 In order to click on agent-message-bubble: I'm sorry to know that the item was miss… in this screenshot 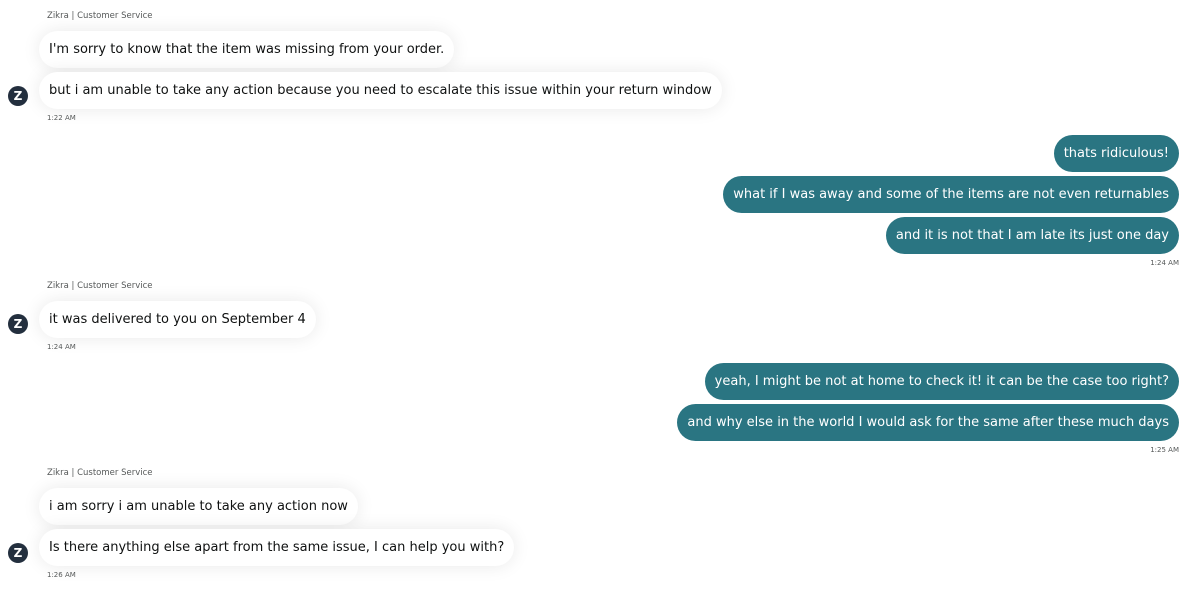, I will do `click(247, 49)`.